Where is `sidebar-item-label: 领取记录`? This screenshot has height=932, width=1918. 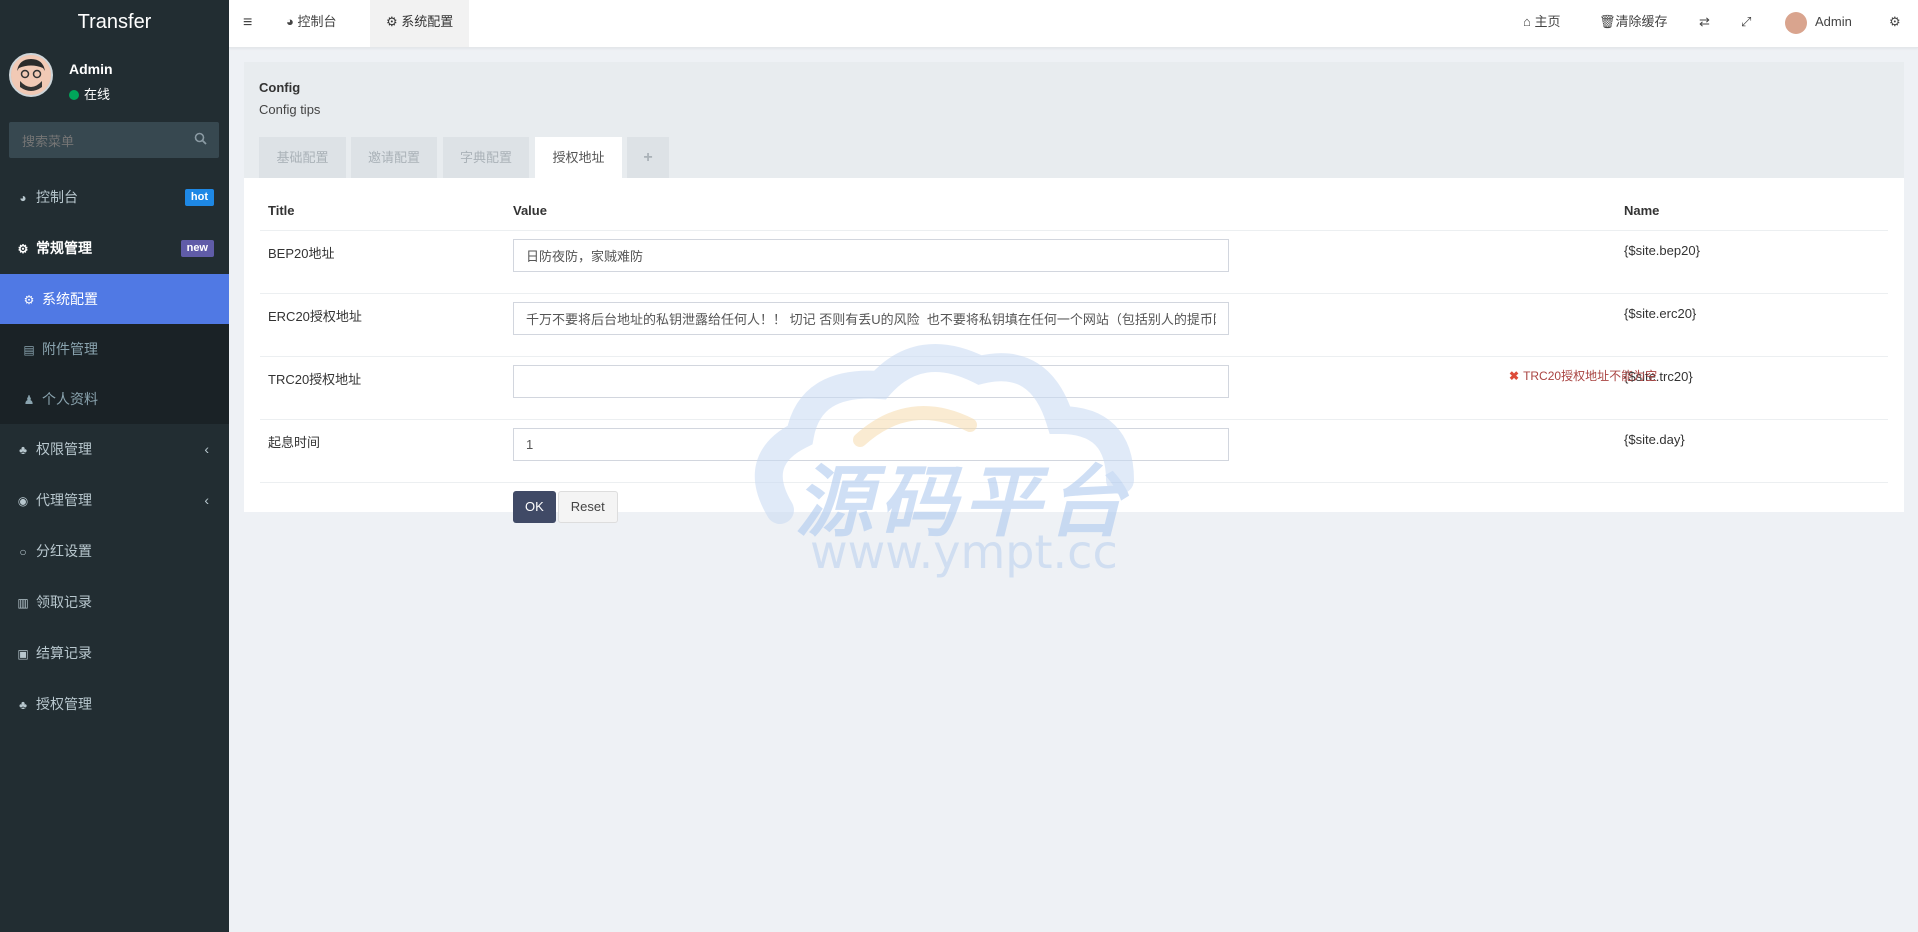
sidebar-item-label: 领取记录 is located at coordinates (64, 602).